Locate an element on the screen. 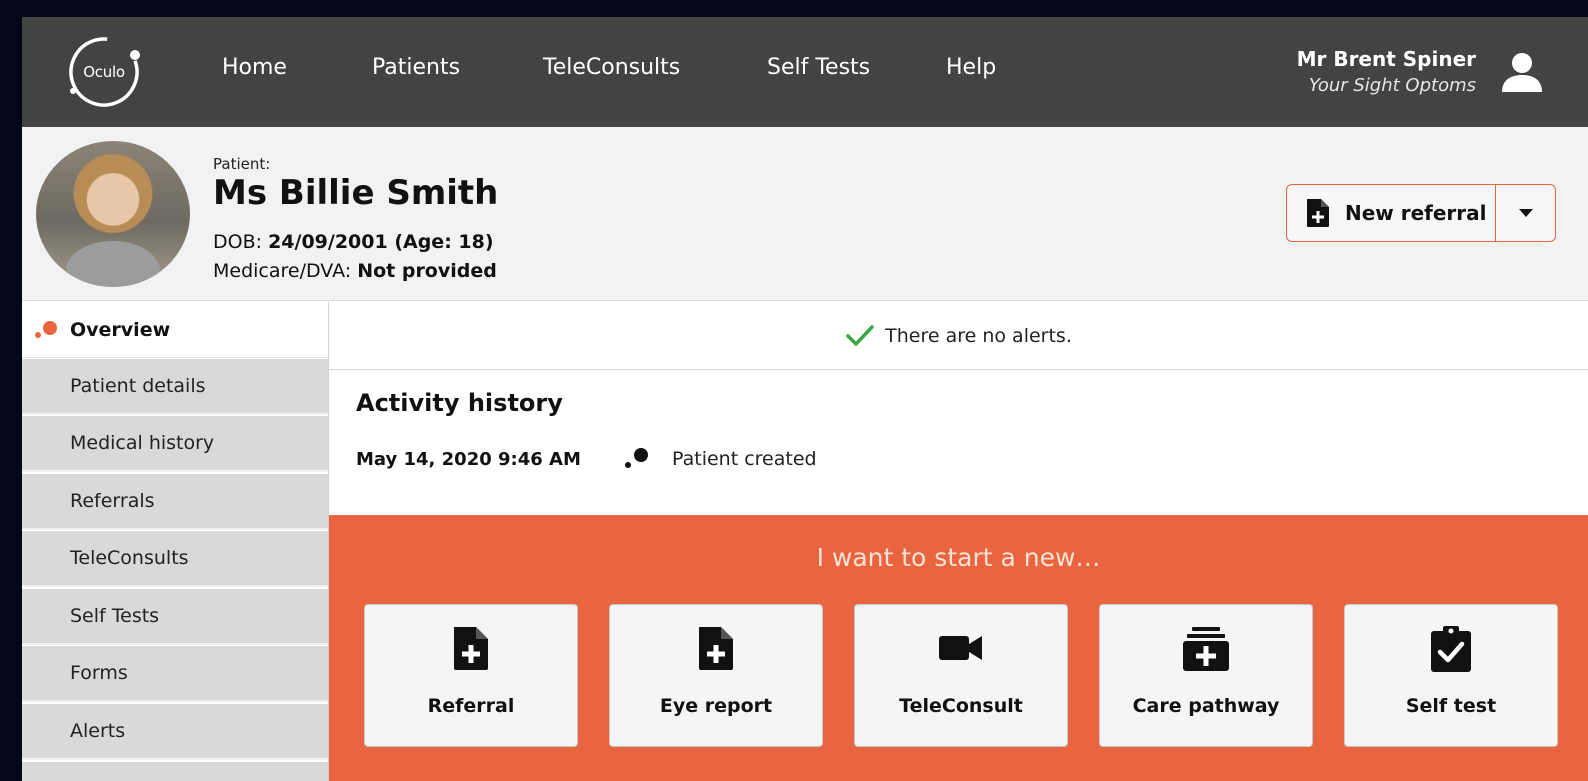 Image resolution: width=1588 pixels, height=781 pixels. patient-label: Patient: is located at coordinates (242, 164).